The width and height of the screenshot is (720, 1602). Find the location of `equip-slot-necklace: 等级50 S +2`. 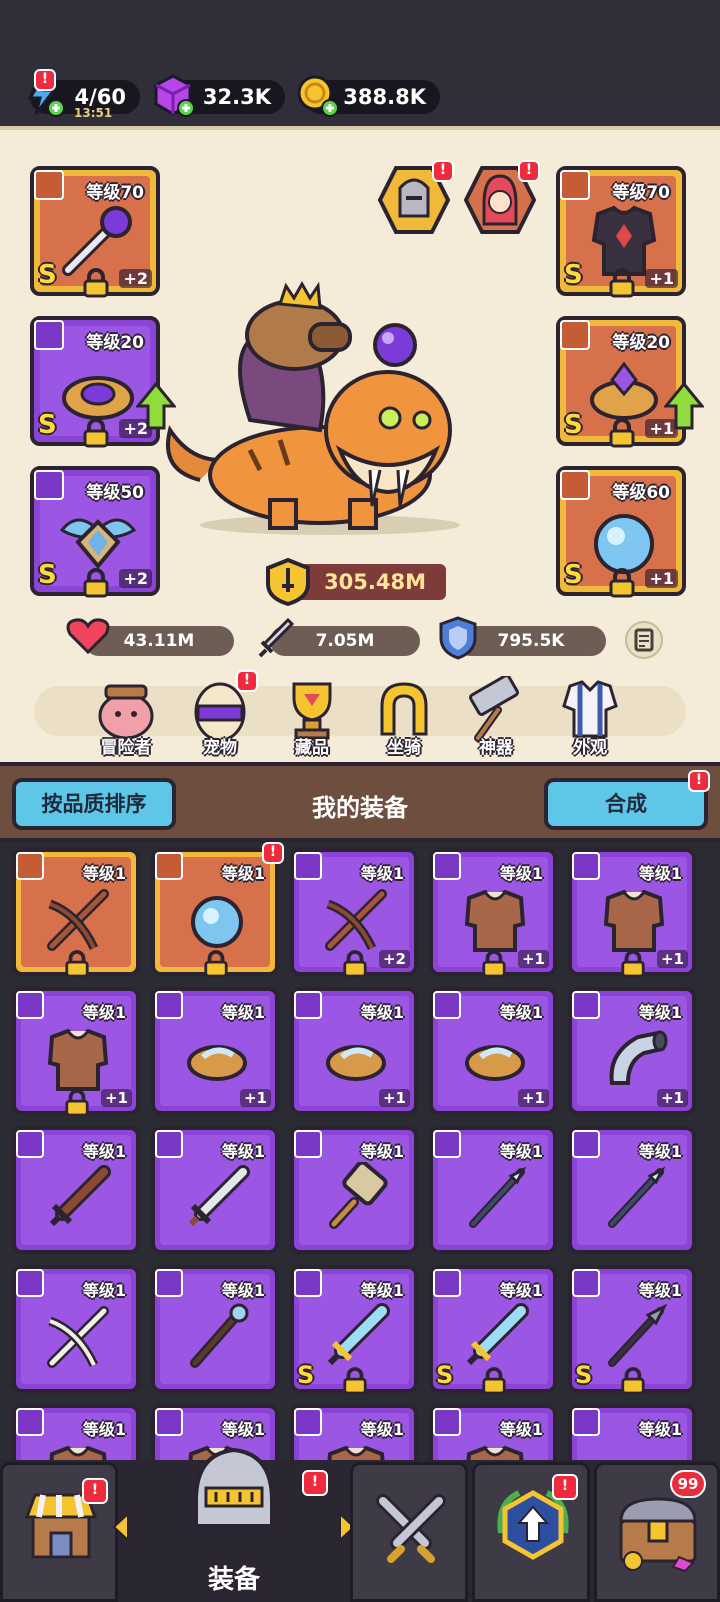

equip-slot-necklace: 等级50 S +2 is located at coordinates (95, 532).